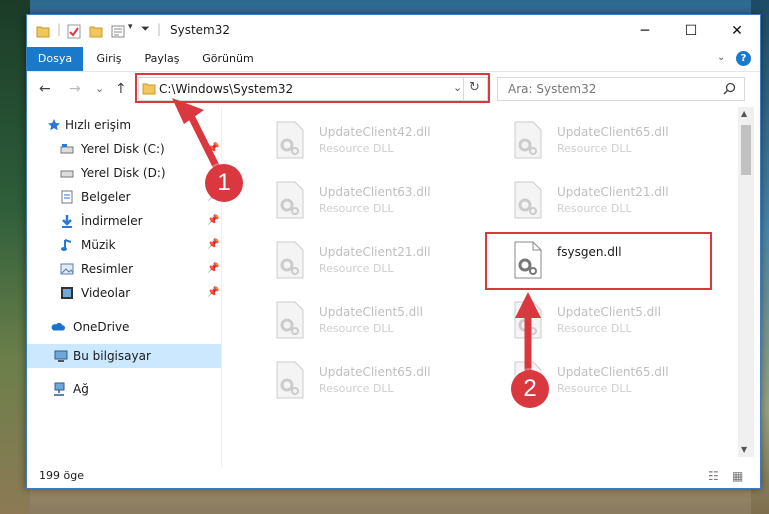 The width and height of the screenshot is (769, 514). What do you see at coordinates (552, 89) in the screenshot?
I see `search-input: Ara: System32` at bounding box center [552, 89].